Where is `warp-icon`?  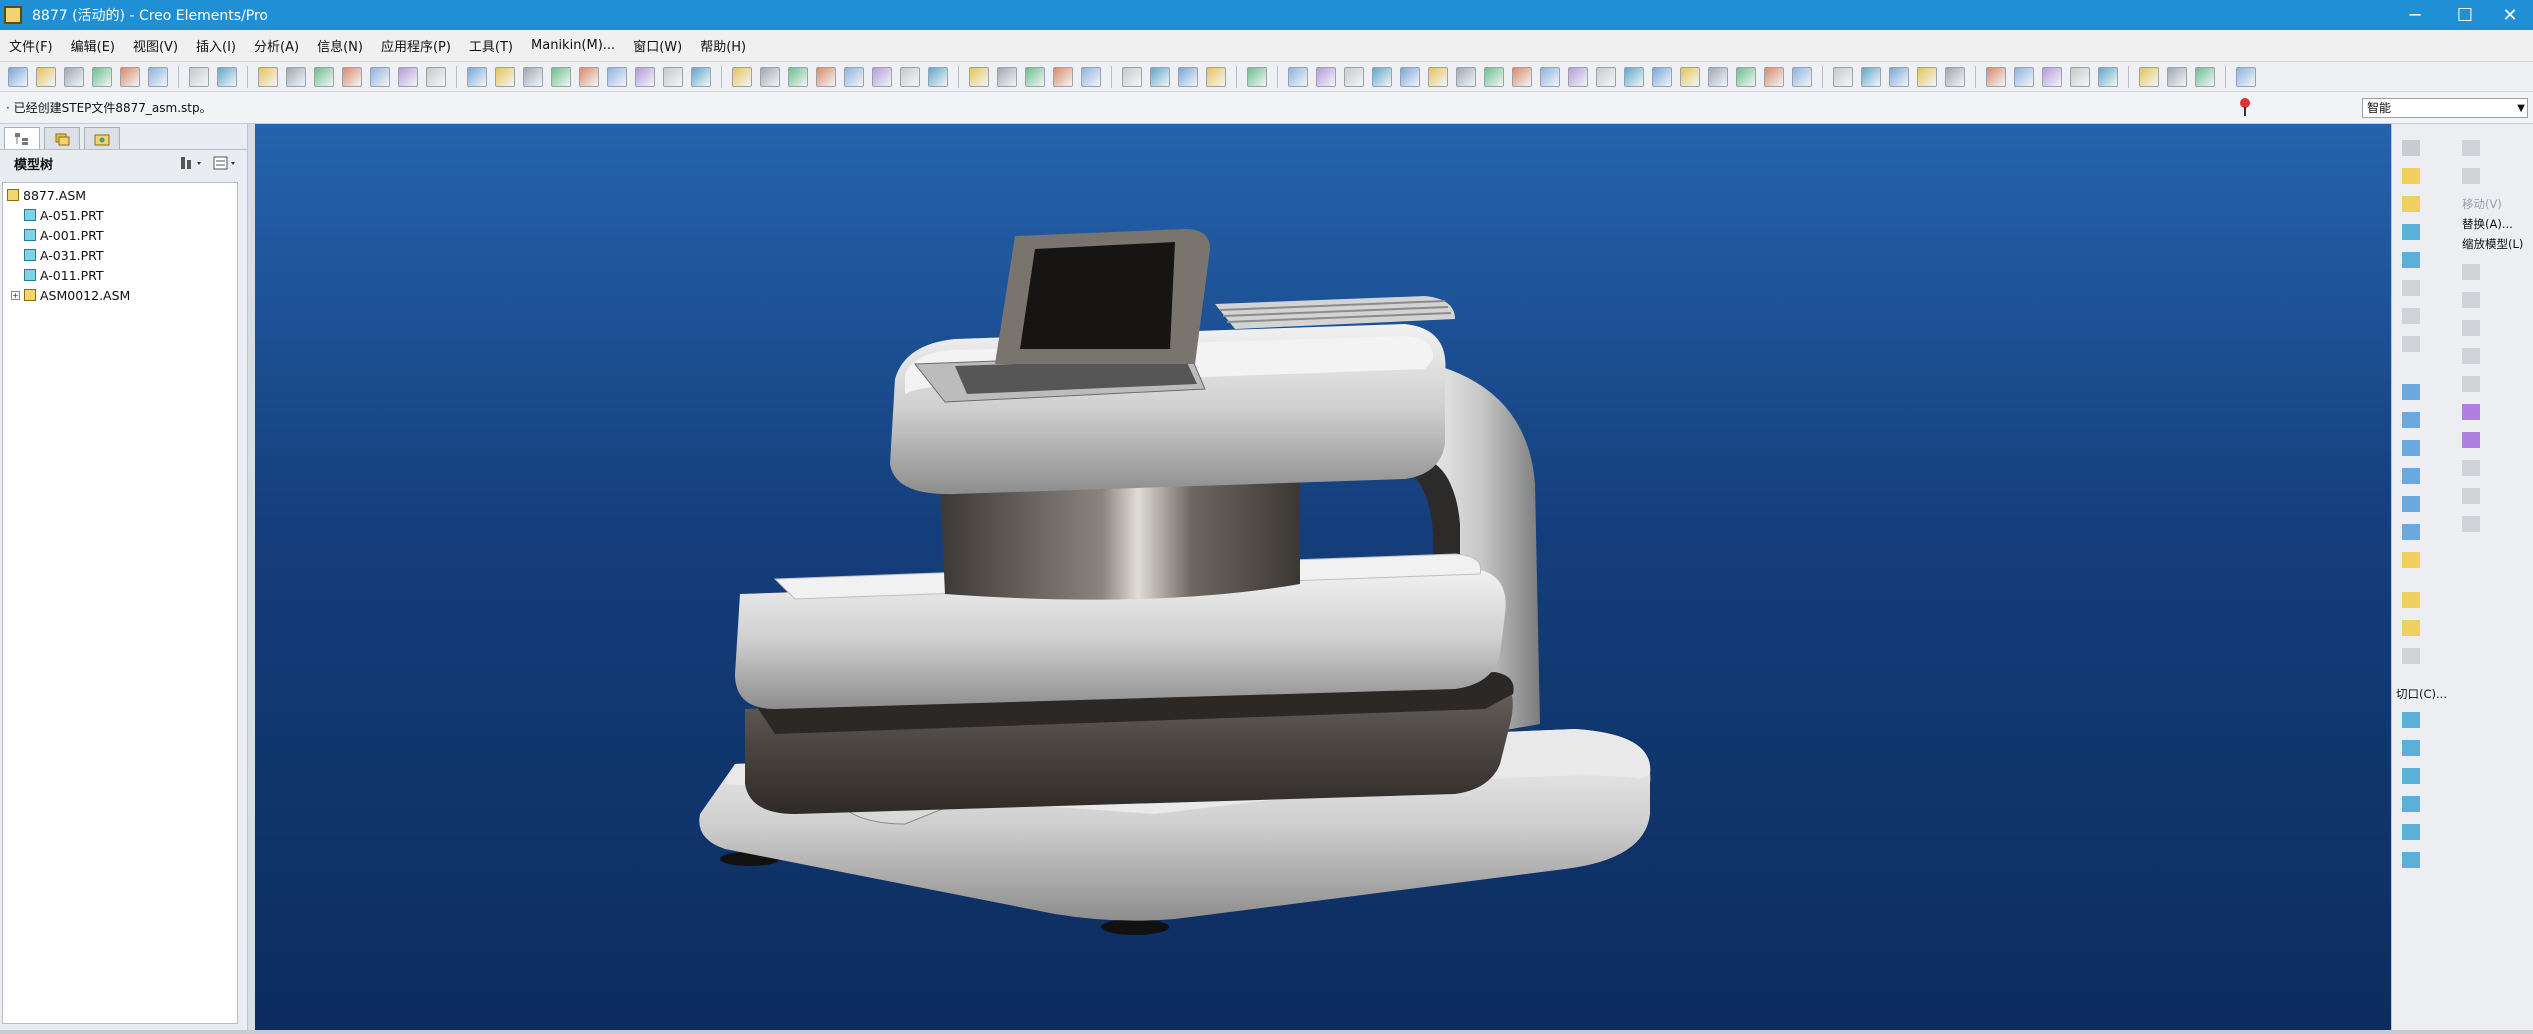
warp-icon is located at coordinates (2471, 468).